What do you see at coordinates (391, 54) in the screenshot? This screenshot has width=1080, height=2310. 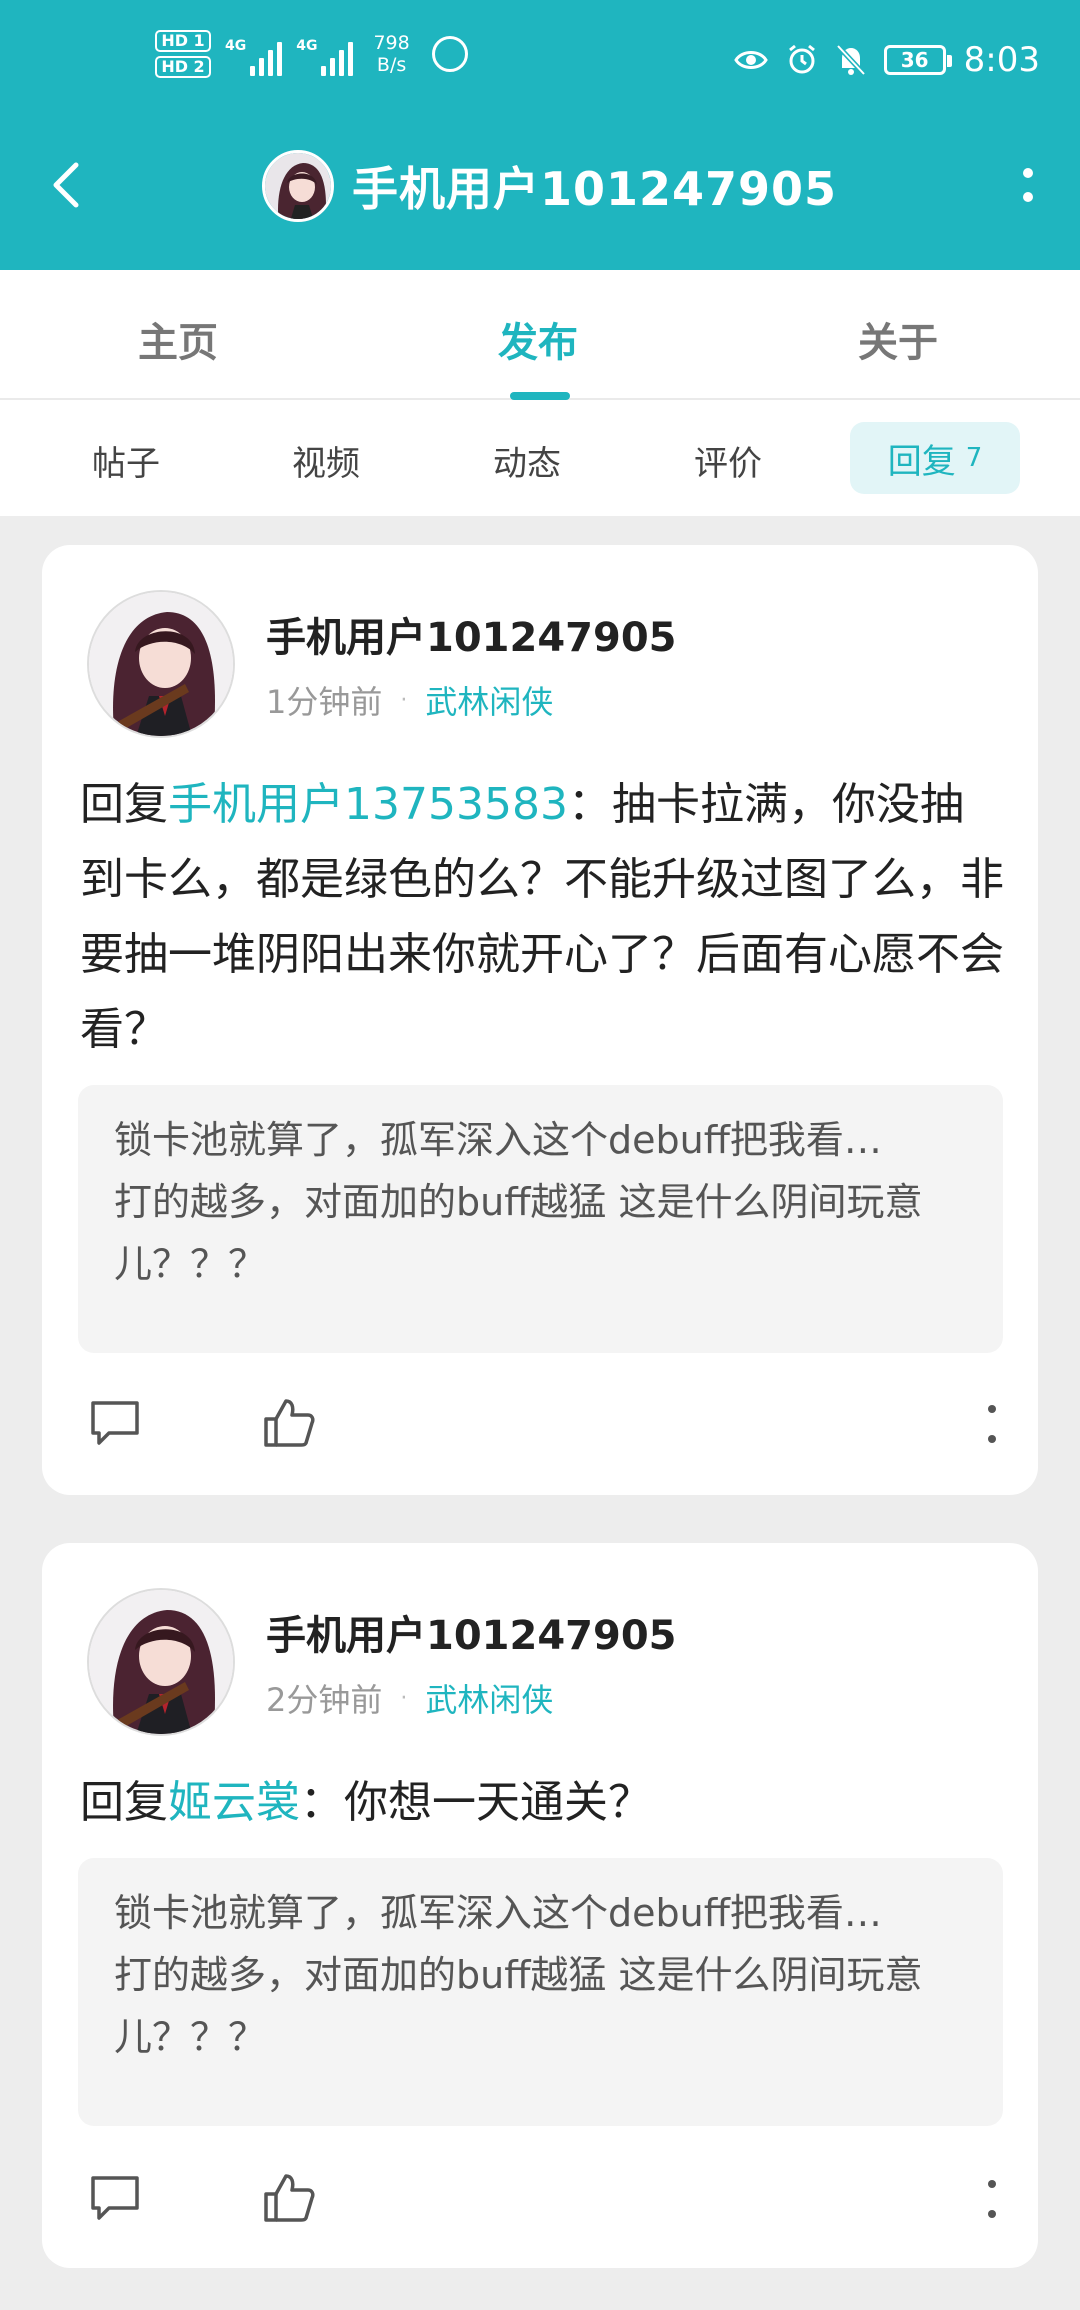 I see `network-speed: 798 B/s` at bounding box center [391, 54].